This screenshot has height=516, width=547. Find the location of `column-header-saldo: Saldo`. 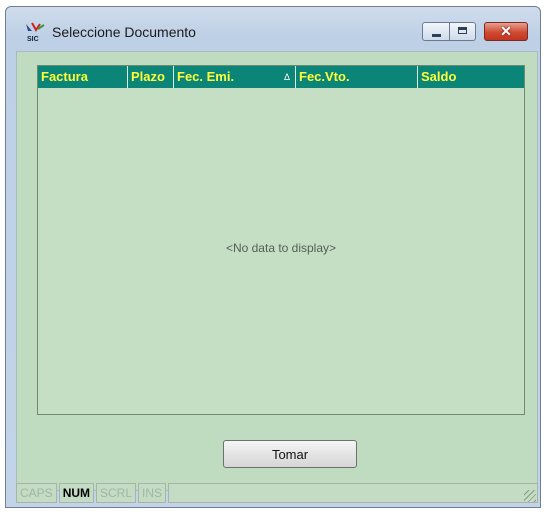

column-header-saldo: Saldo is located at coordinates (471, 77).